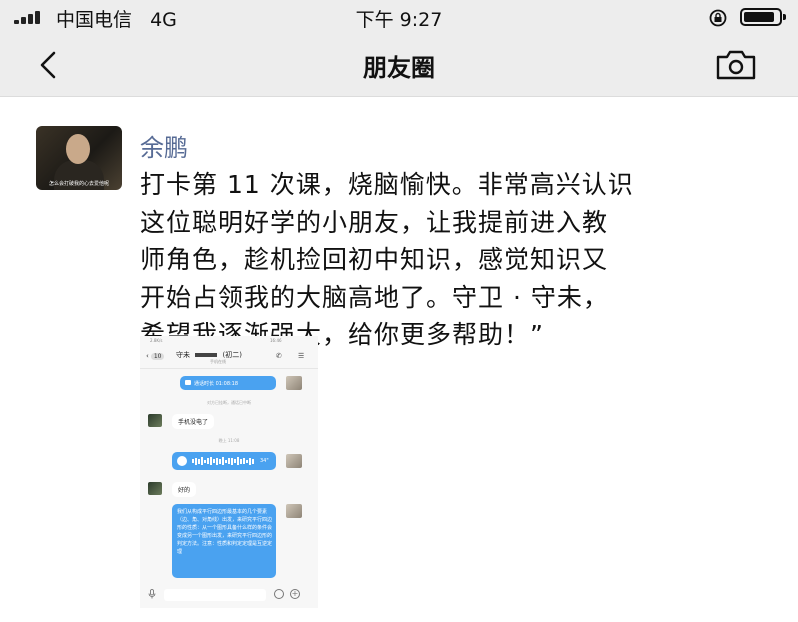 The height and width of the screenshot is (622, 798). What do you see at coordinates (182, 461) in the screenshot?
I see `play-icon` at bounding box center [182, 461].